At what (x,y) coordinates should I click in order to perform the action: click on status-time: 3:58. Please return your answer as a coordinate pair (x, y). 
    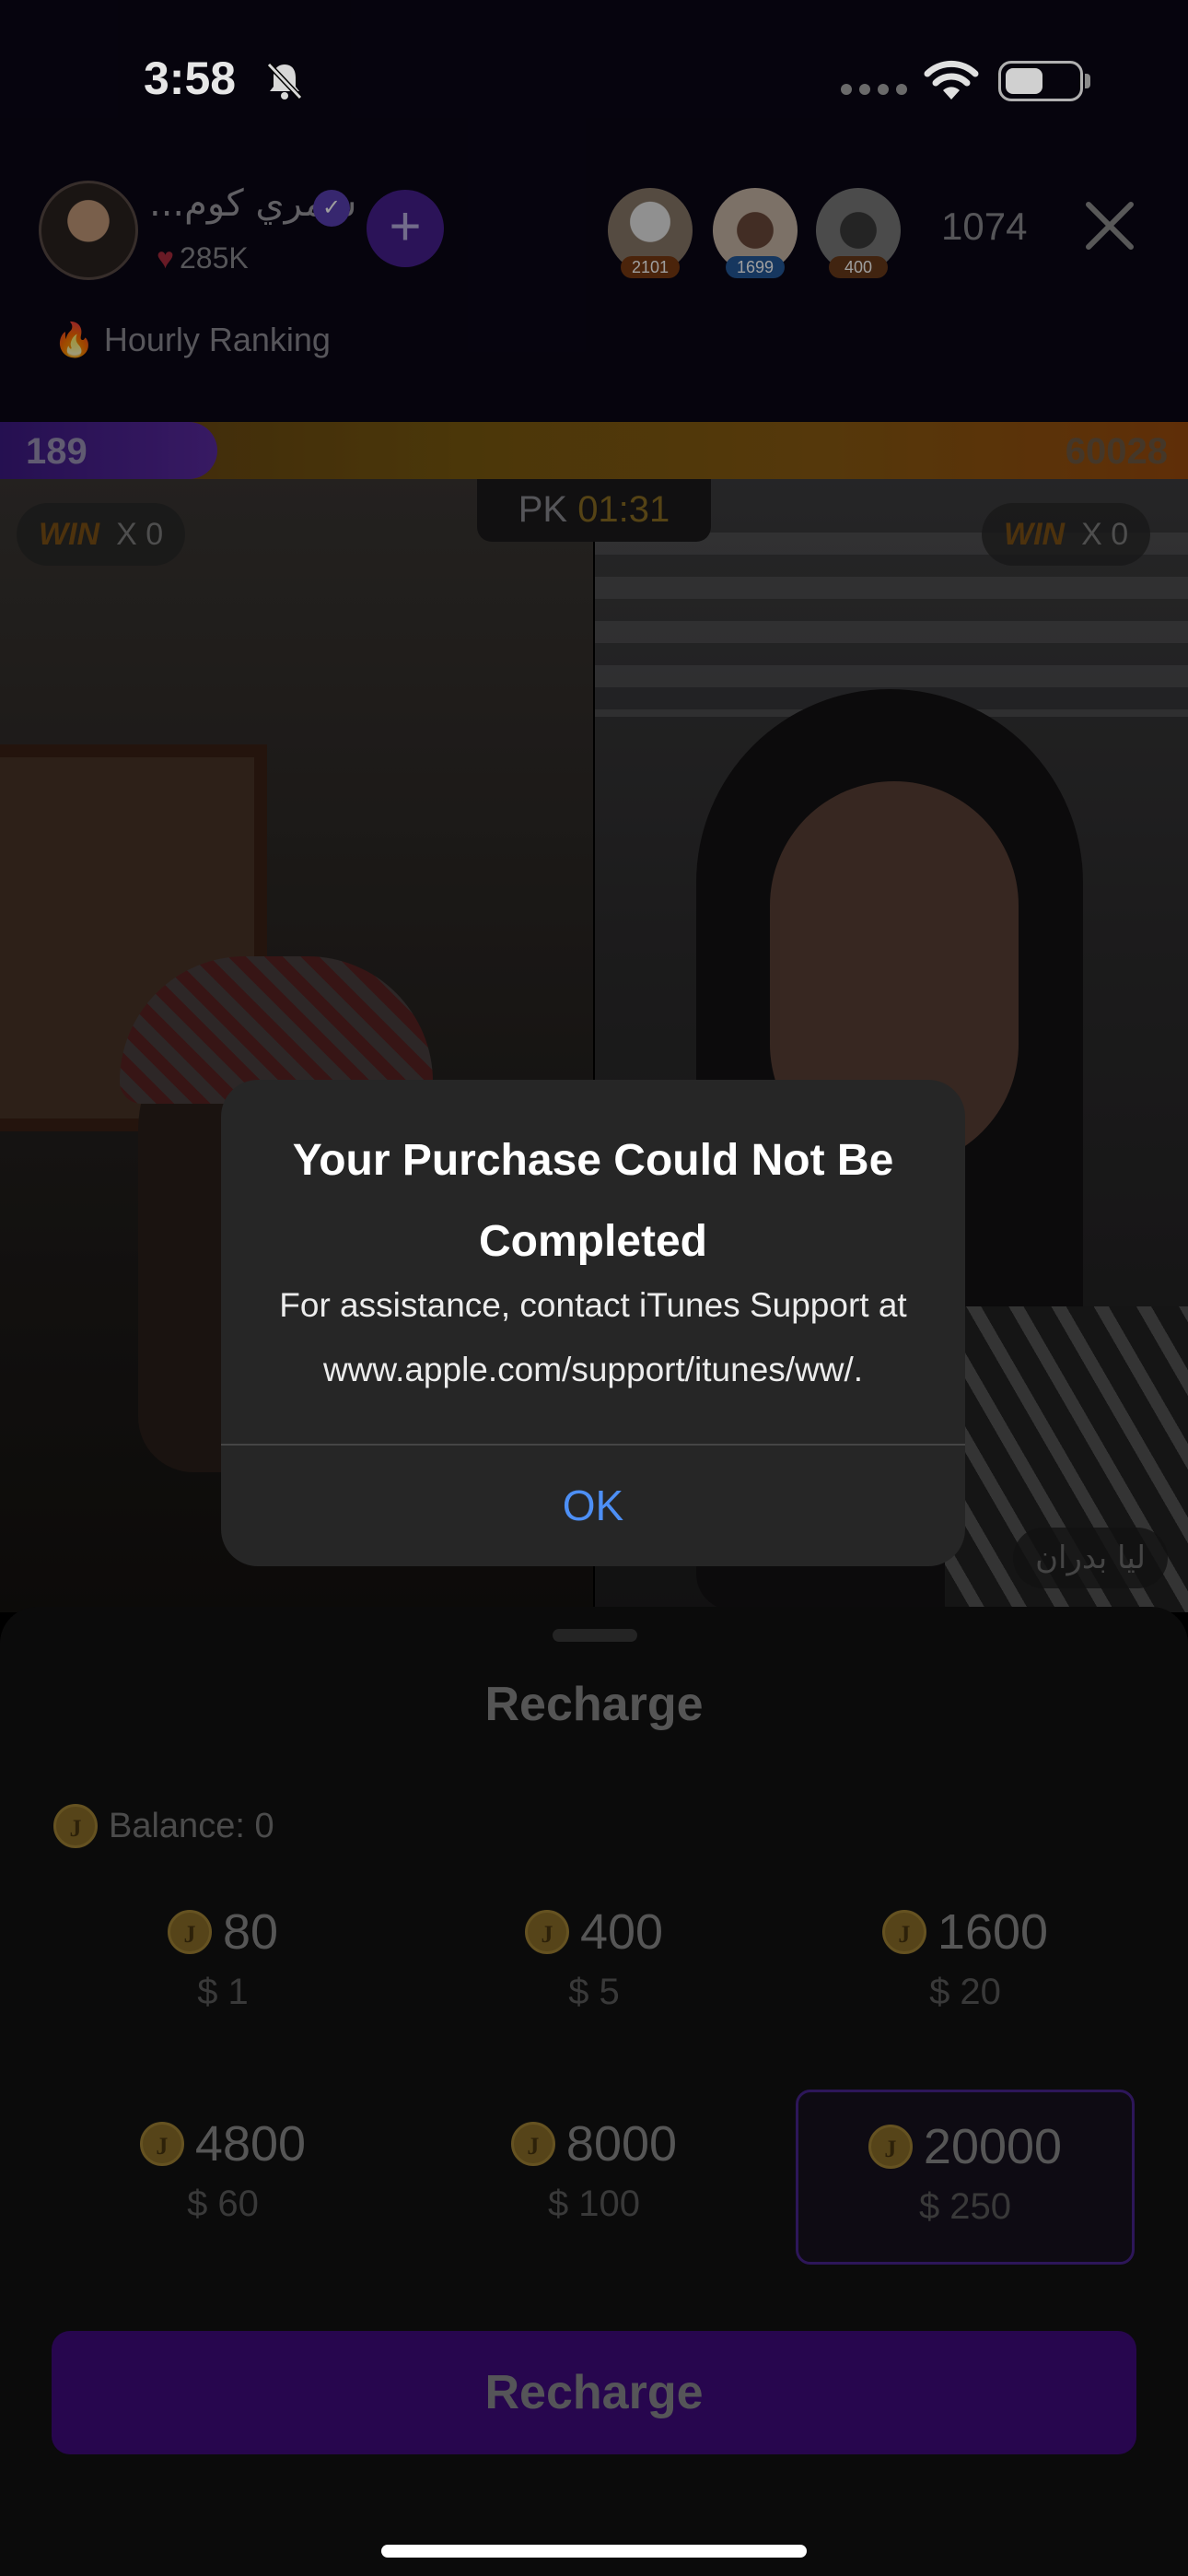
    Looking at the image, I should click on (190, 78).